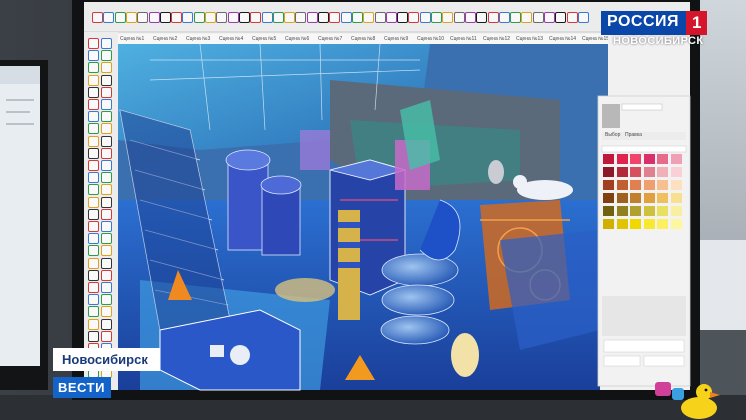  I want to click on scene-tab: Сцена №6, so click(297, 39).